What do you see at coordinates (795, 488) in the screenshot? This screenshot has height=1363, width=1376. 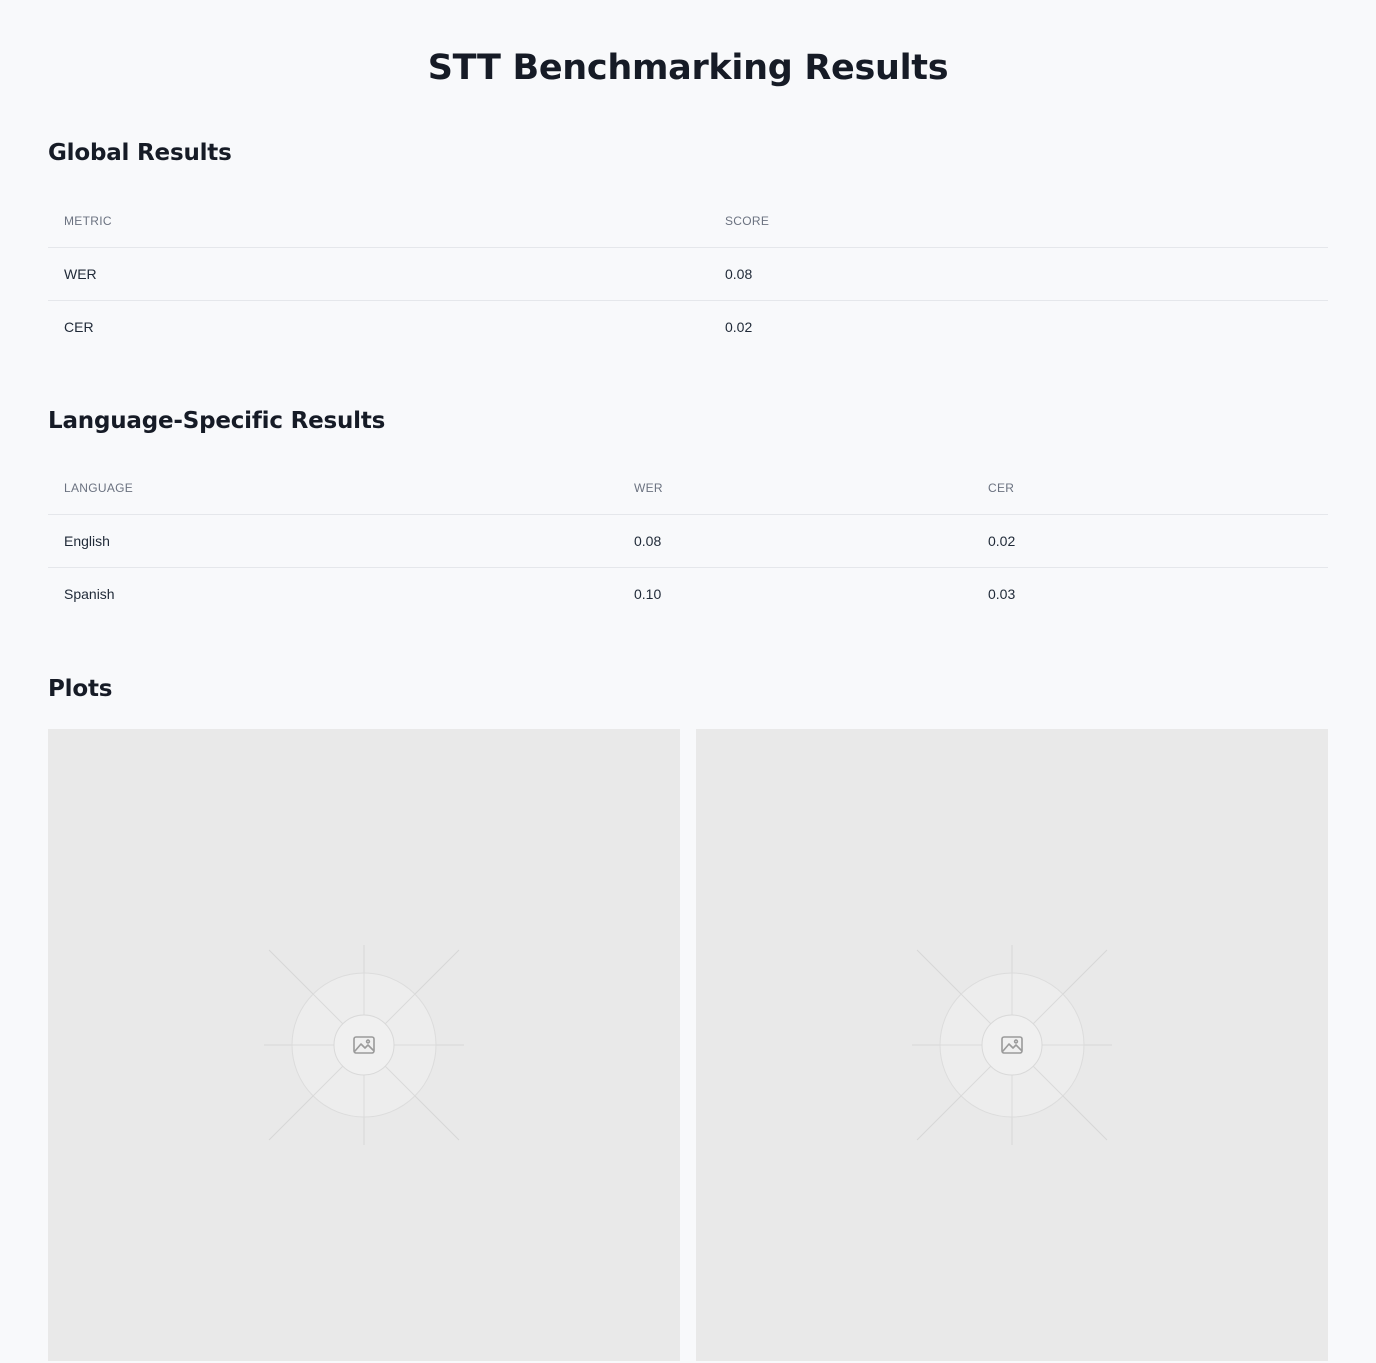 I see `column-header-wer: WER` at bounding box center [795, 488].